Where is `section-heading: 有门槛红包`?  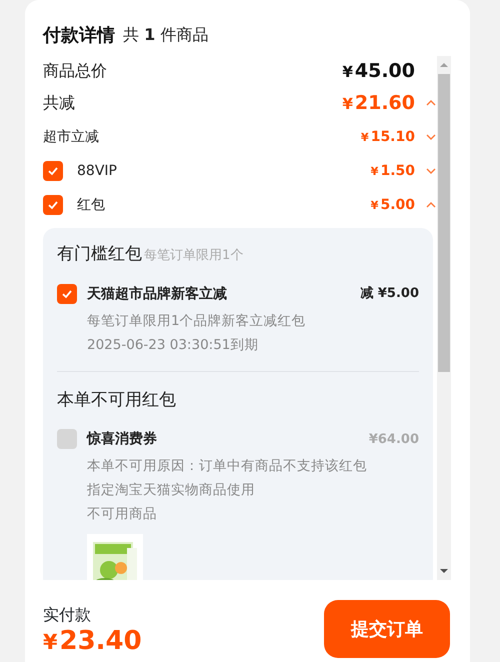 section-heading: 有门槛红包 is located at coordinates (99, 254).